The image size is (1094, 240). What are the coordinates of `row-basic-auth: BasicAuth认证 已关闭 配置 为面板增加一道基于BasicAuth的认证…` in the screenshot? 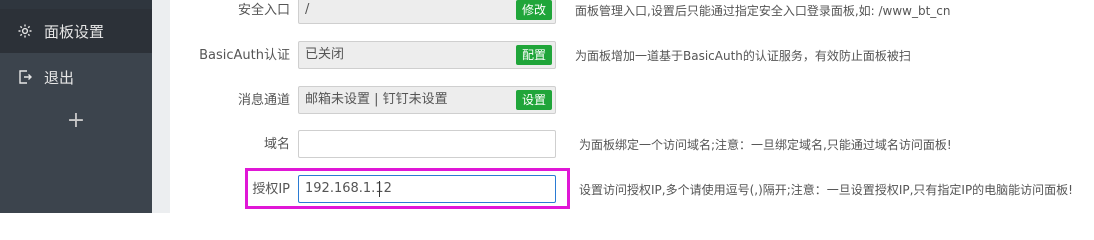 It's located at (632, 56).